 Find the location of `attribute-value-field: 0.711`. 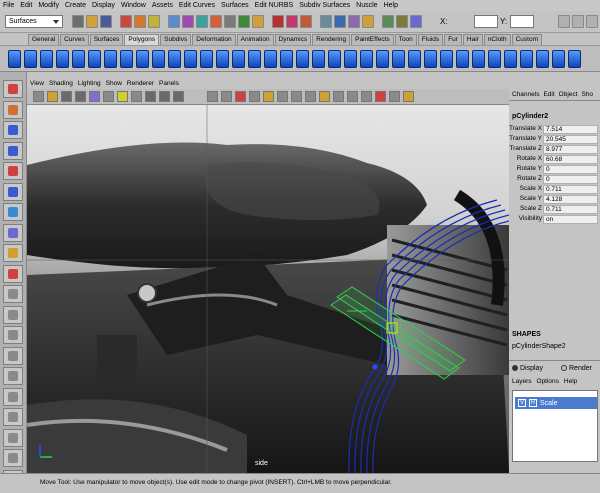

attribute-value-field: 0.711 is located at coordinates (570, 189).